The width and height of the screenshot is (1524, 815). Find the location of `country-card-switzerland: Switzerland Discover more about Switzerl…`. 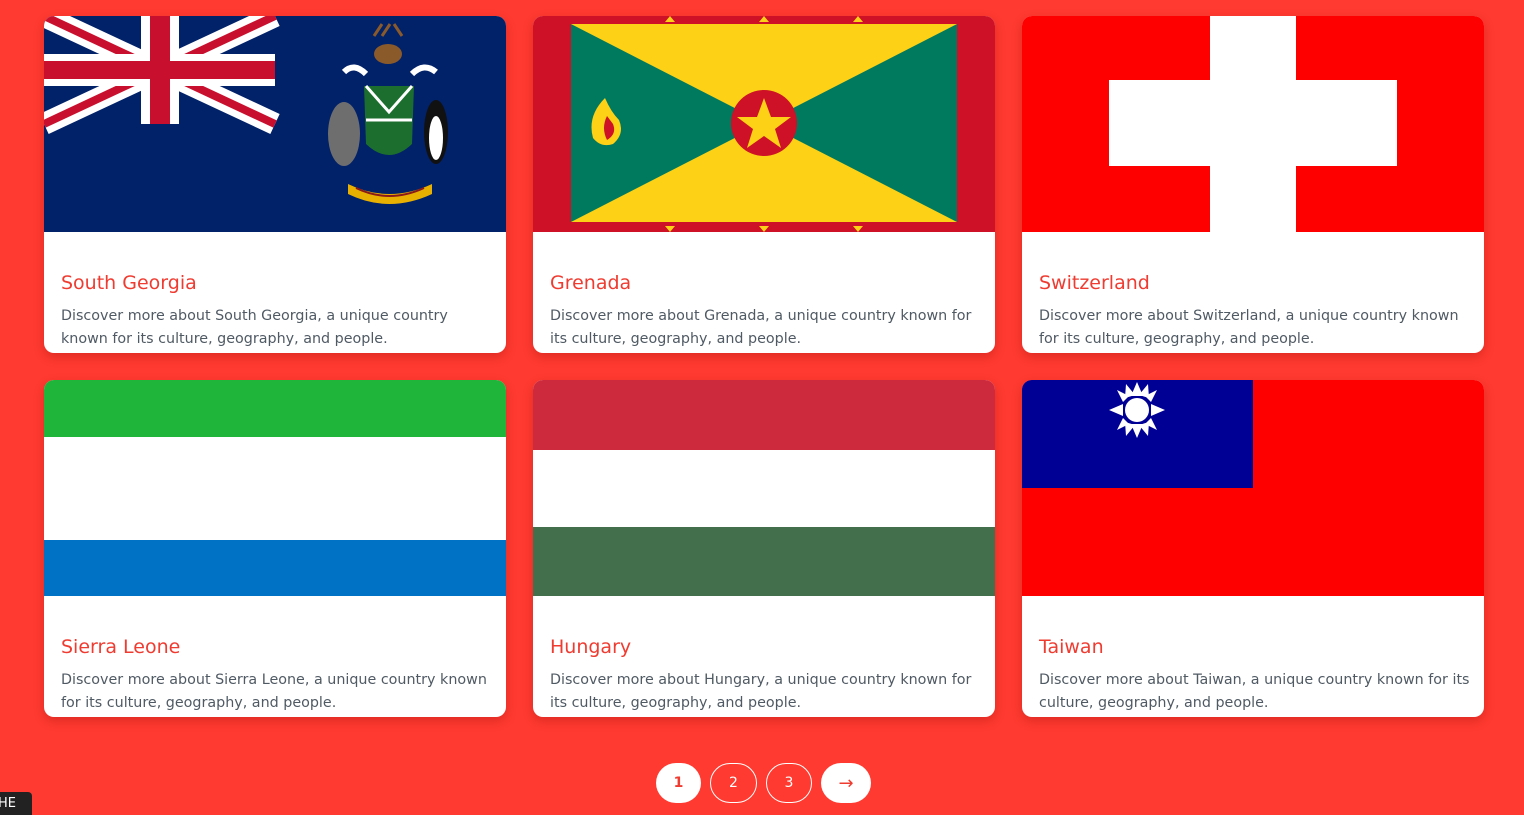

country-card-switzerland: Switzerland Discover more about Switzerl… is located at coordinates (1253, 184).